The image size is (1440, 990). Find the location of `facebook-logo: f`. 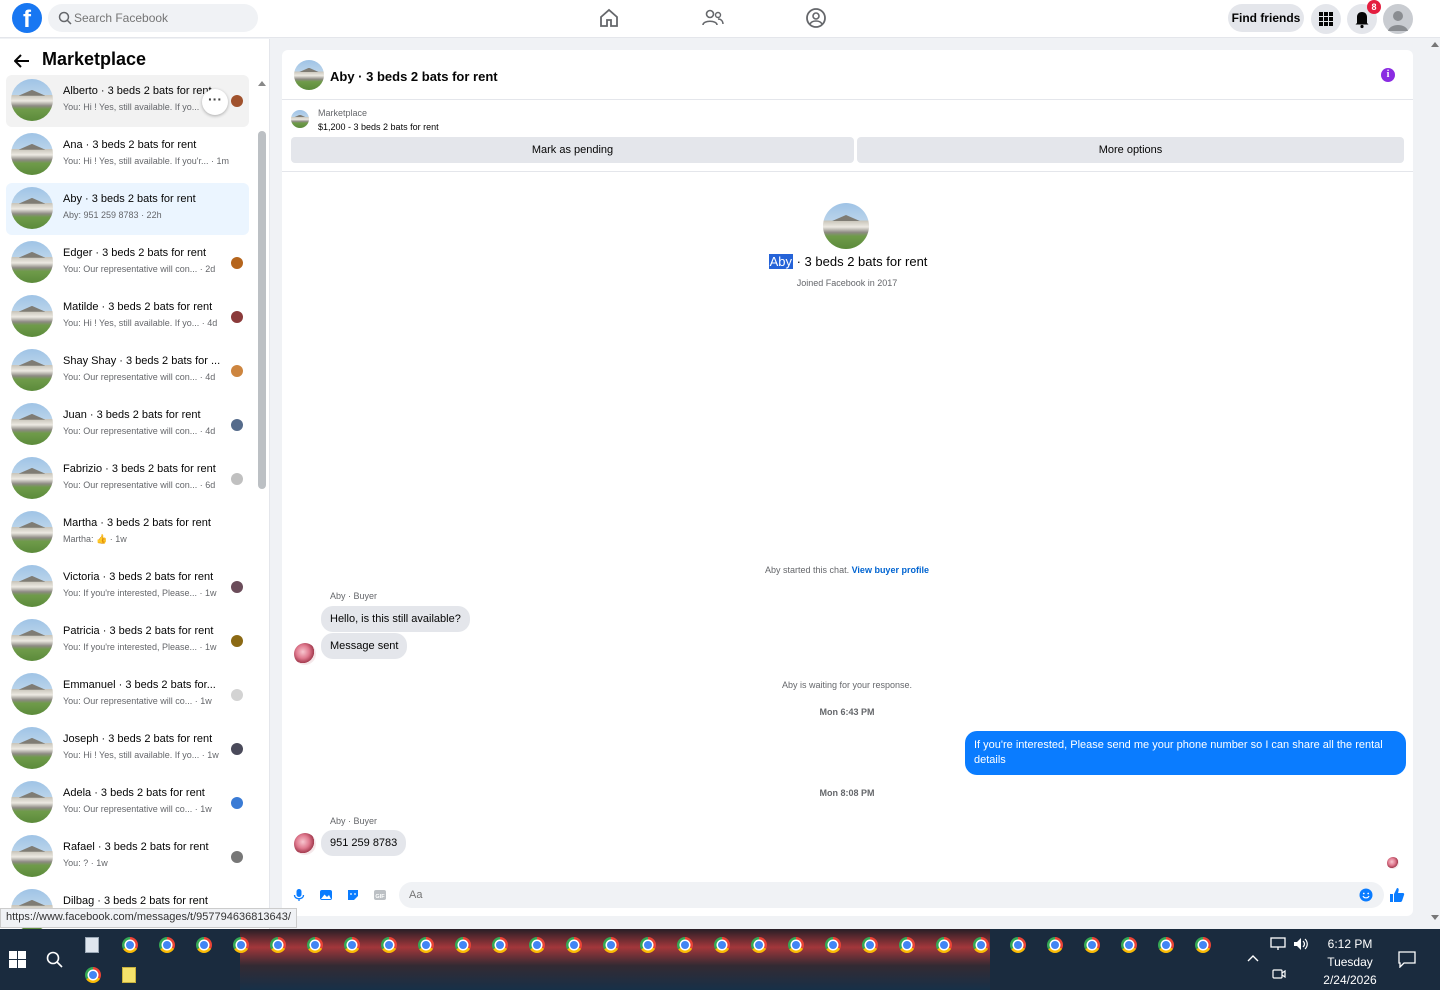

facebook-logo: f is located at coordinates (27, 18).